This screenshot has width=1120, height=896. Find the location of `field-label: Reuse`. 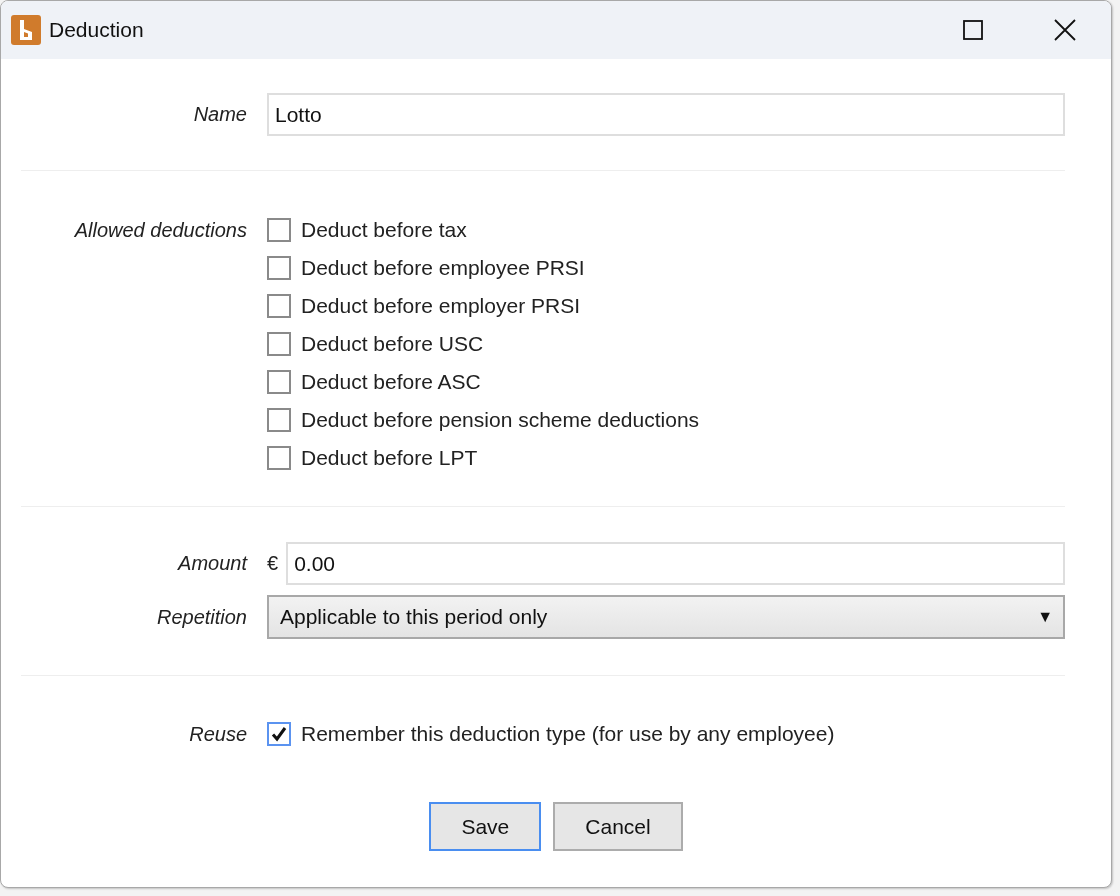

field-label: Reuse is located at coordinates (217, 734).